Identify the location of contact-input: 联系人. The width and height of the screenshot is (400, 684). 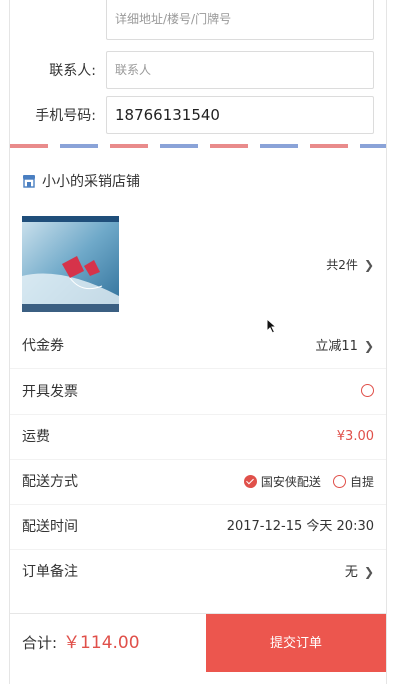
(240, 70).